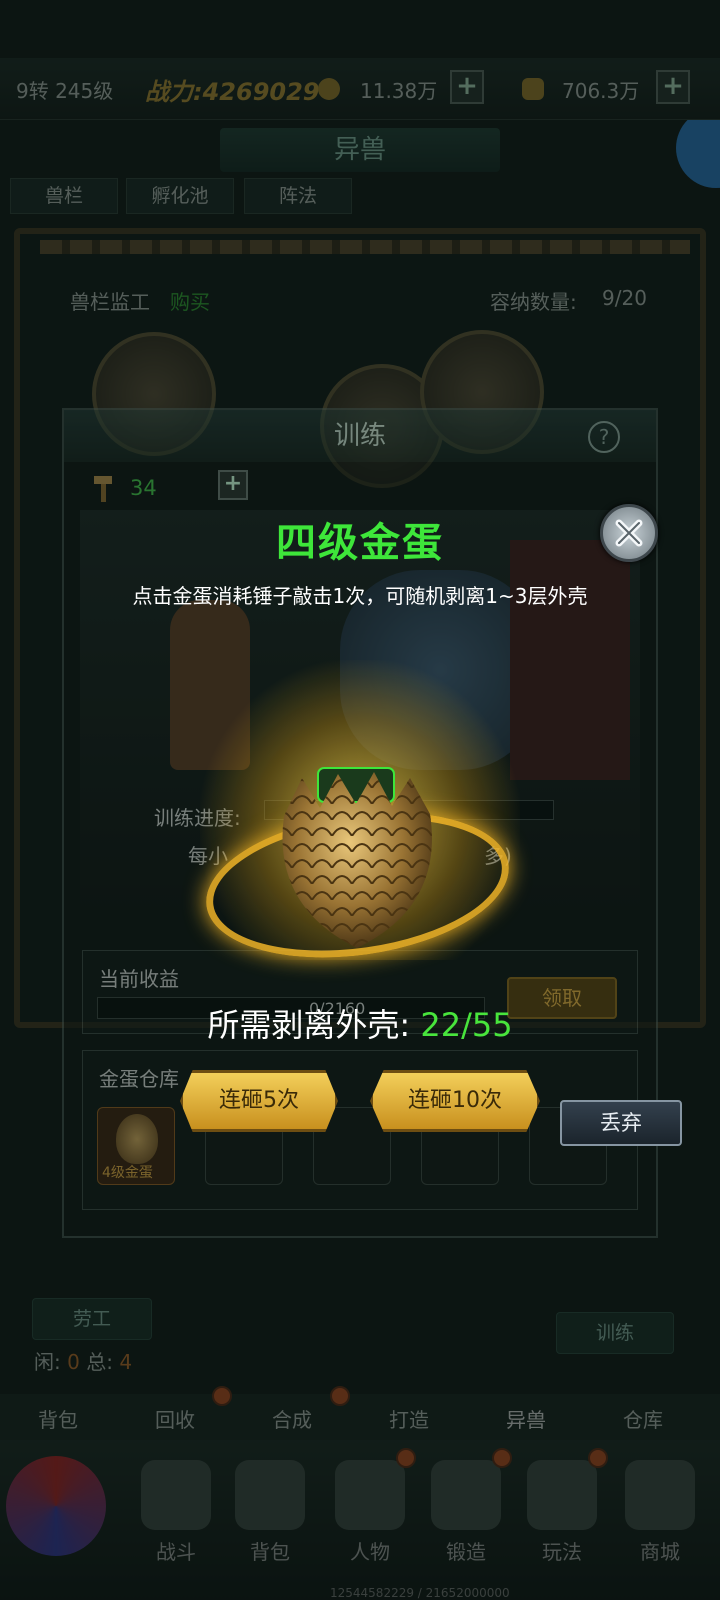  Describe the element at coordinates (309, 1025) in the screenshot. I see `shell-label: 所需剥离外壳:` at that location.